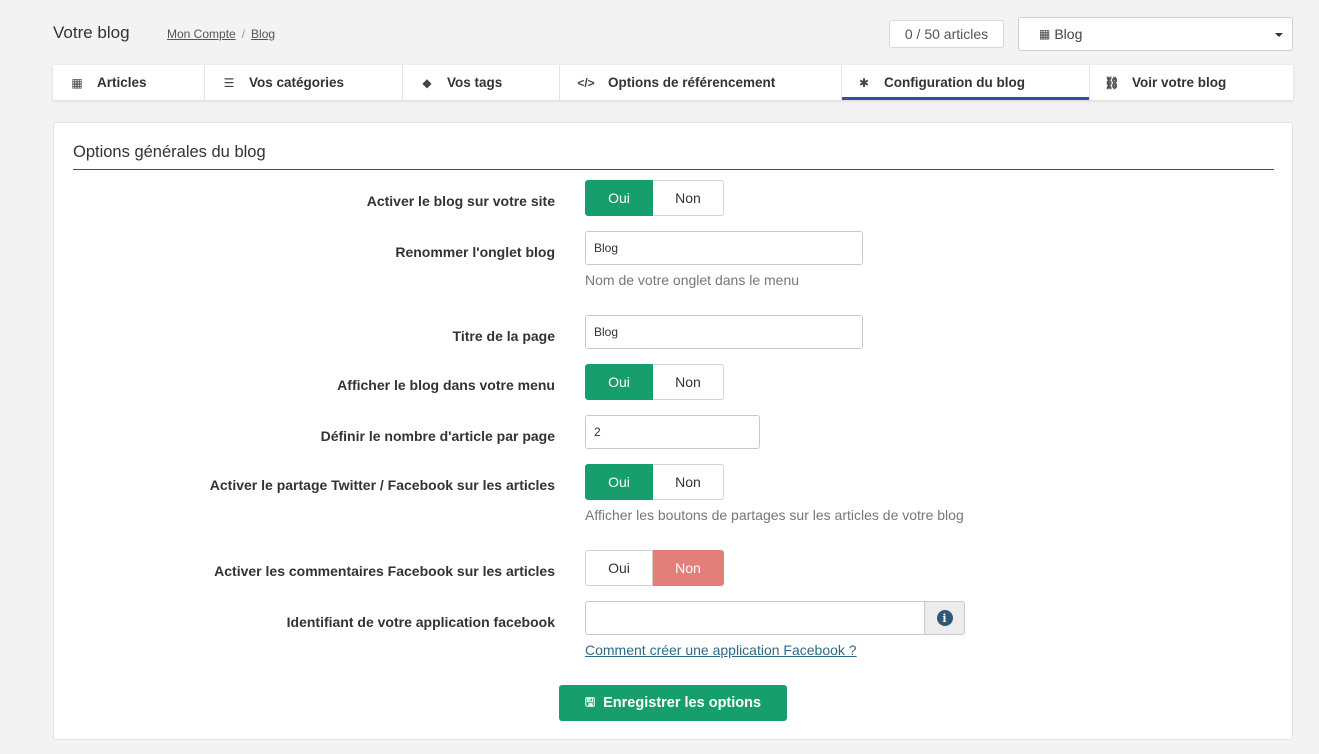 The height and width of the screenshot is (754, 1319). I want to click on article-count-badge: 0 / 50 articles, so click(946, 34).